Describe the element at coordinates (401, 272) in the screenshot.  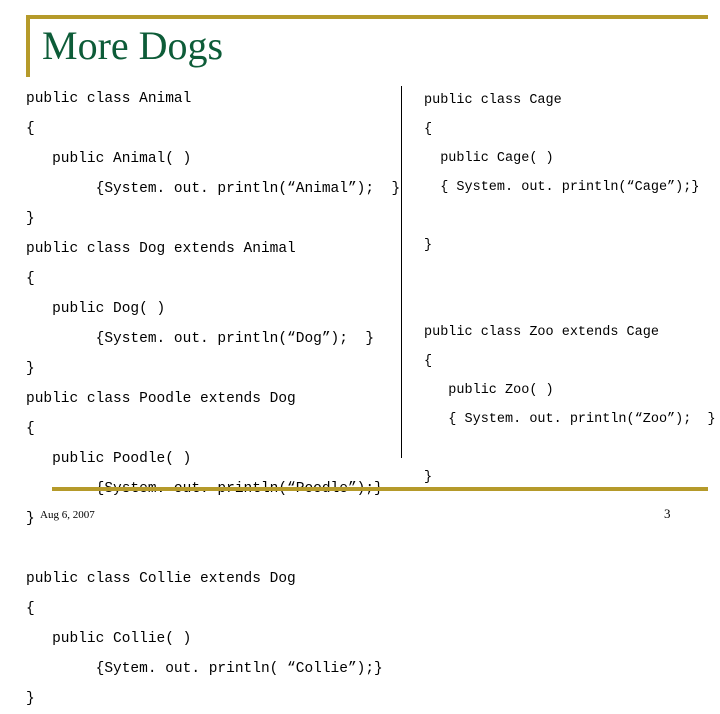
I see `column-divider` at that location.